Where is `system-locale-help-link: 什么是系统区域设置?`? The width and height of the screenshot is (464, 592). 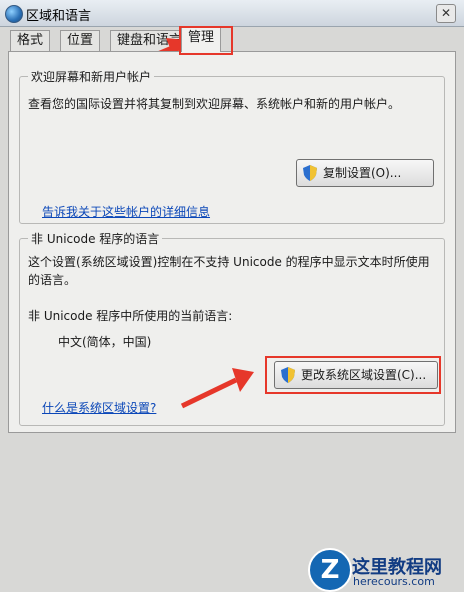 system-locale-help-link: 什么是系统区域设置? is located at coordinates (99, 407).